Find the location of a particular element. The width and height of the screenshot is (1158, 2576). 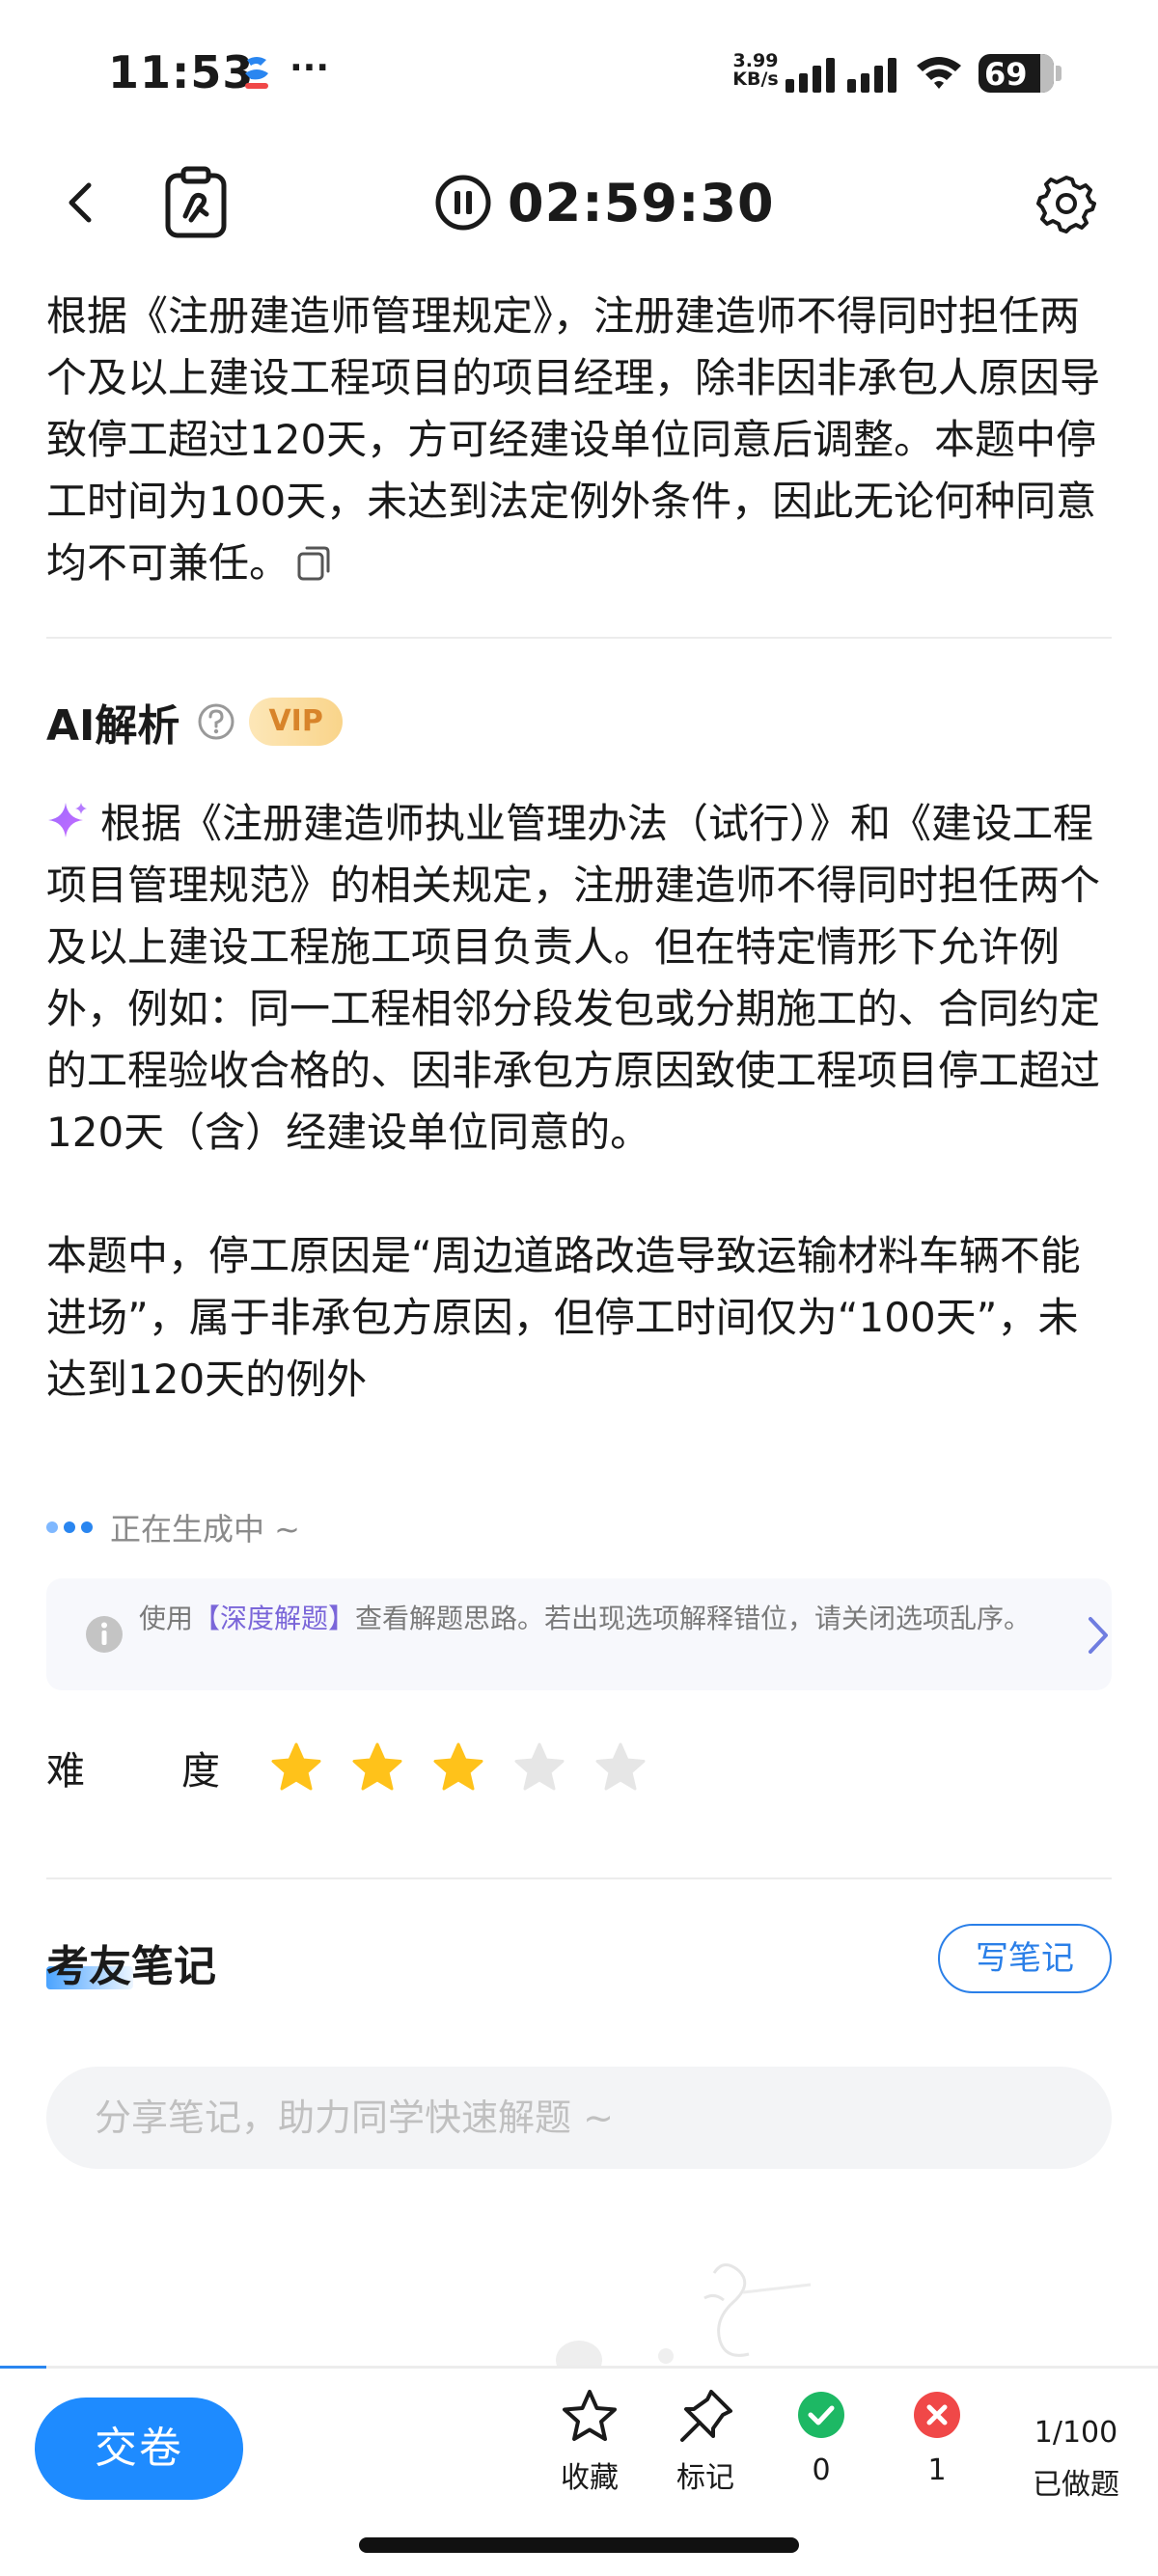

answered-progress: 1/100 已做题 is located at coordinates (1076, 2459).